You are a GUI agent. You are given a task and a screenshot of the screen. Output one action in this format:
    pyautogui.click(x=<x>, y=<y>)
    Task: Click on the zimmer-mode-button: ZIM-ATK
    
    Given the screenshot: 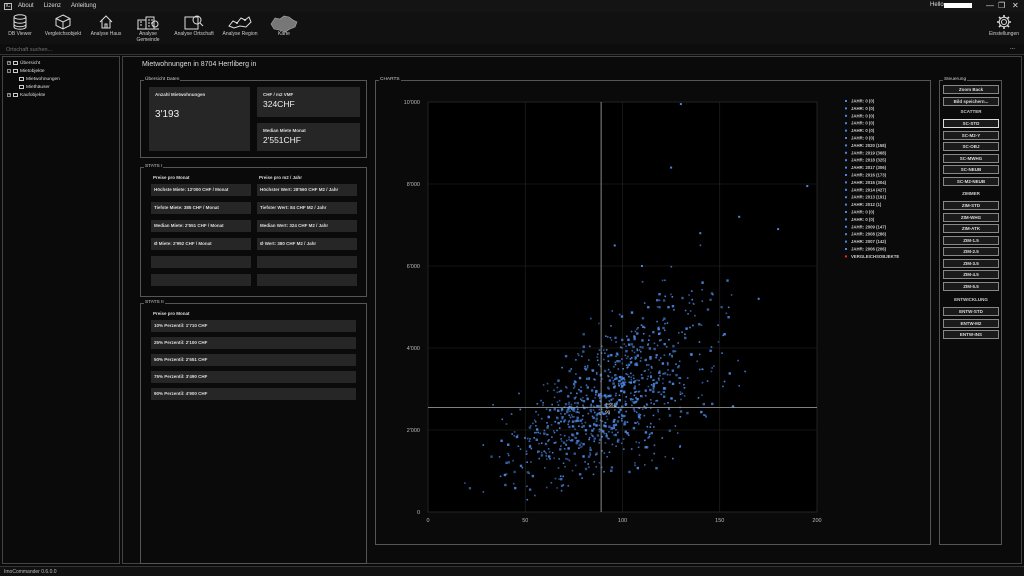 What is the action you would take?
    pyautogui.click(x=971, y=228)
    